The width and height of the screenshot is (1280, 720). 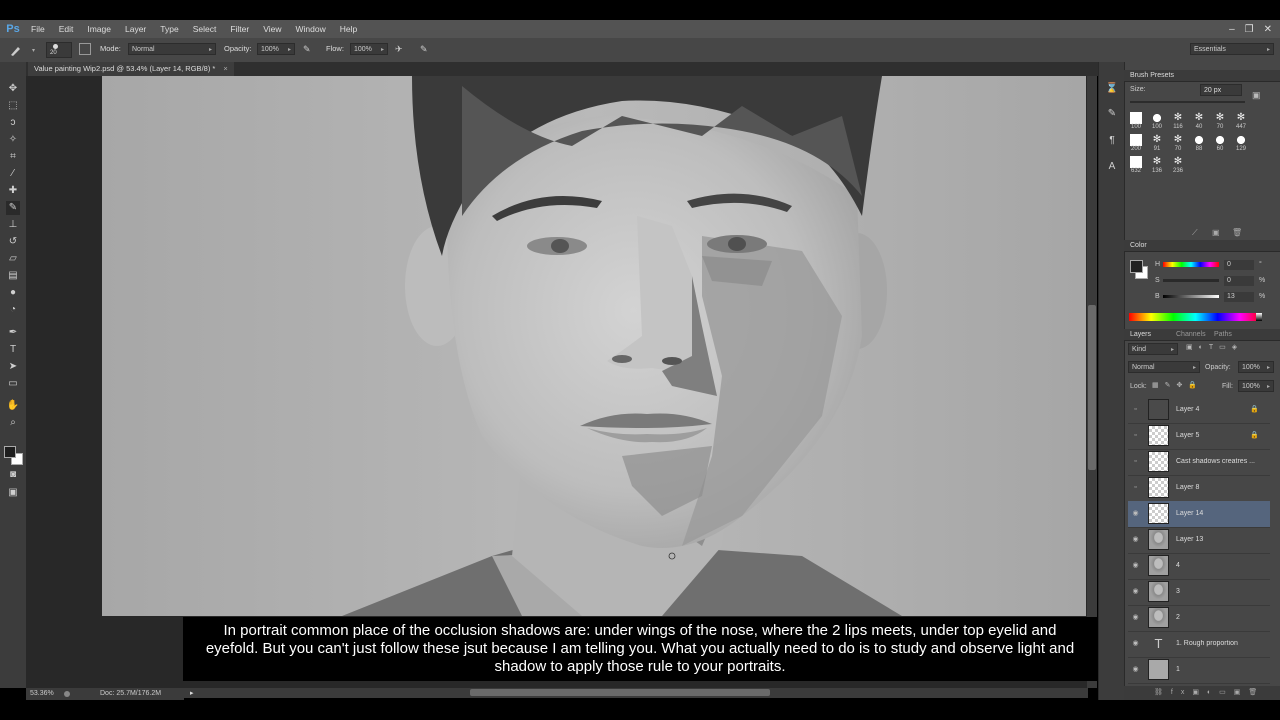 I want to click on layer-name: Layer 13, so click(x=1220, y=539).